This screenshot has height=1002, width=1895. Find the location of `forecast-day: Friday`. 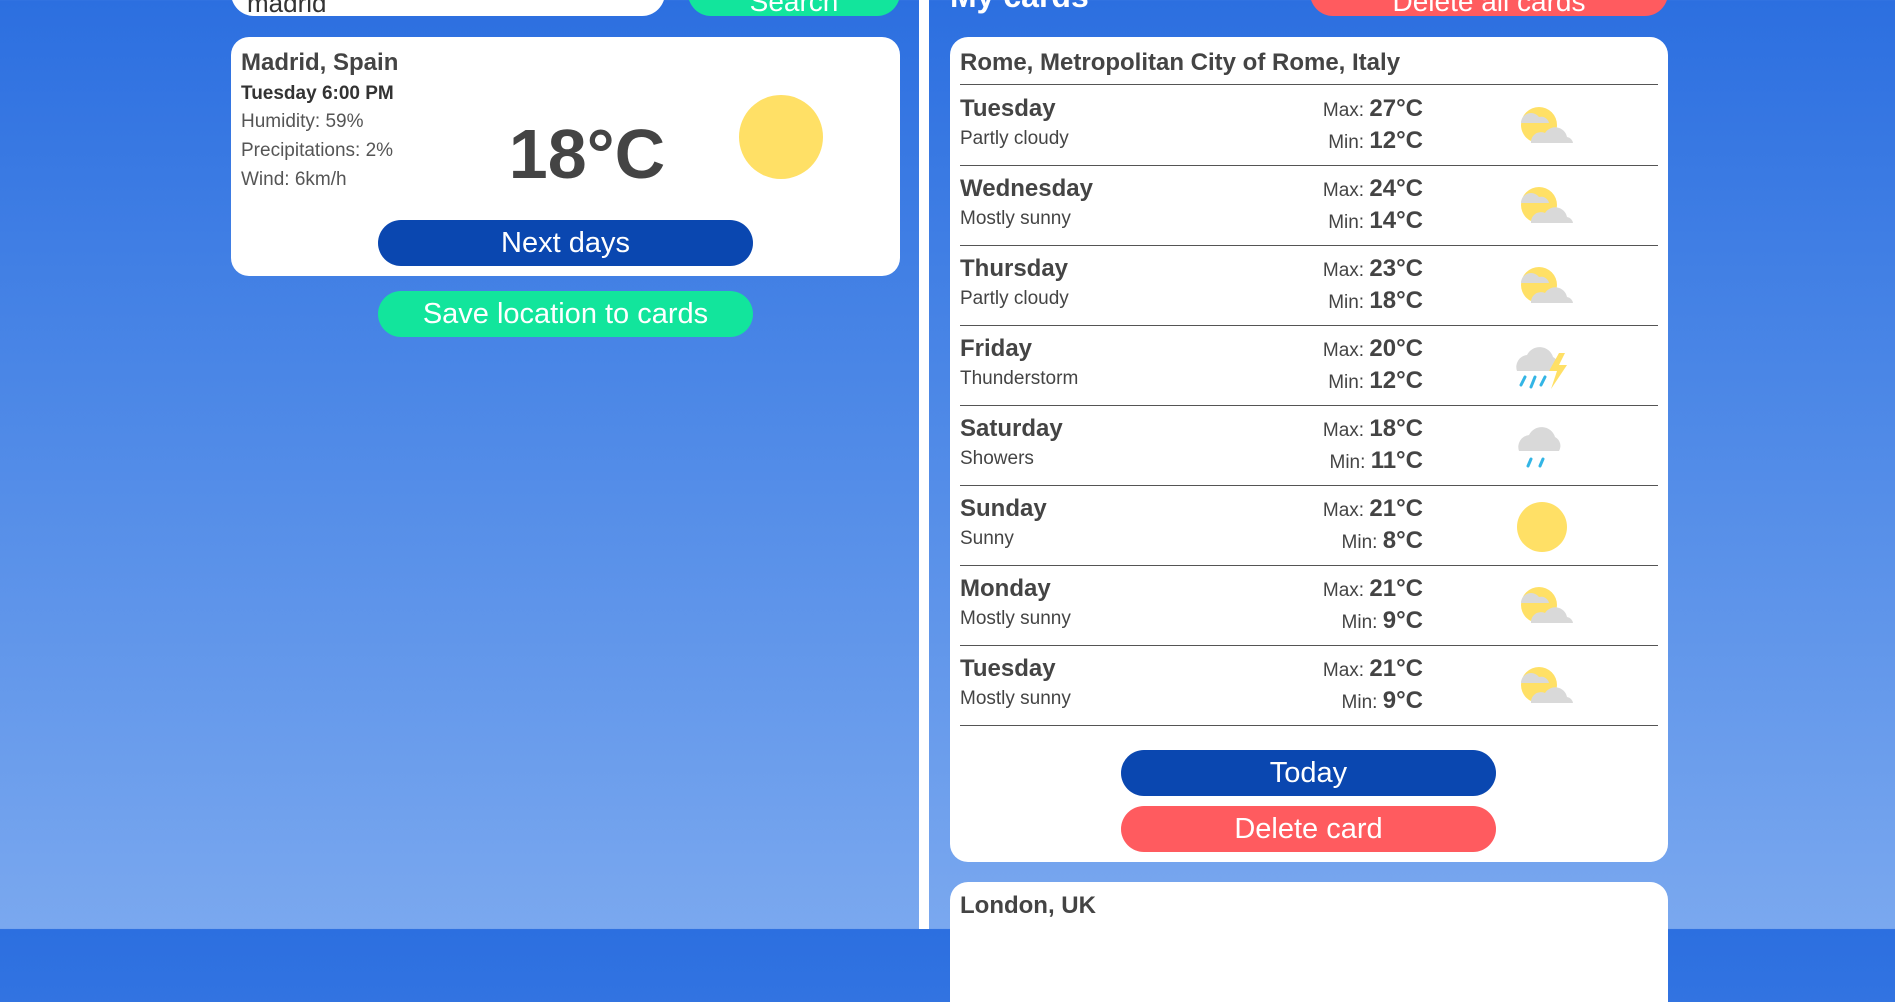

forecast-day: Friday is located at coordinates (996, 348).